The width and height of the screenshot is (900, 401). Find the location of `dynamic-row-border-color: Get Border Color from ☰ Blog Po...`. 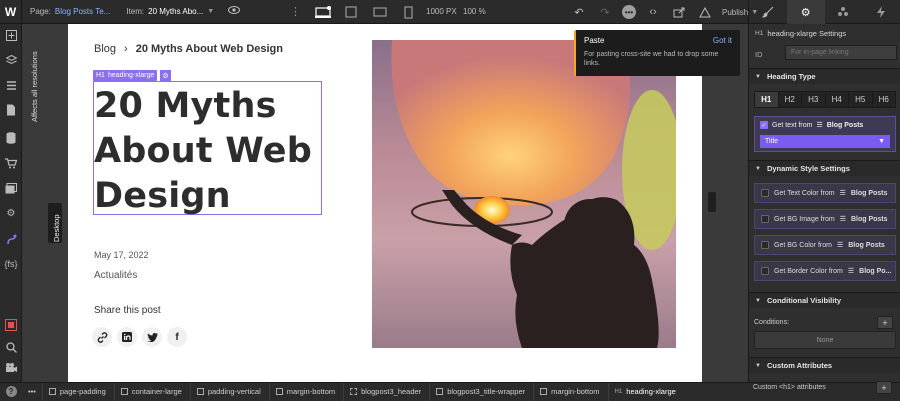

dynamic-row-border-color: Get Border Color from ☰ Blog Po... is located at coordinates (825, 271).